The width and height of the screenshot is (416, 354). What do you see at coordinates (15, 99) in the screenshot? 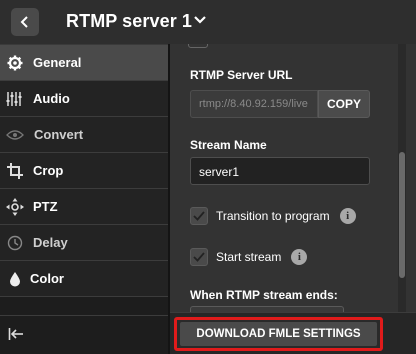
I see `sliders-icon` at bounding box center [15, 99].